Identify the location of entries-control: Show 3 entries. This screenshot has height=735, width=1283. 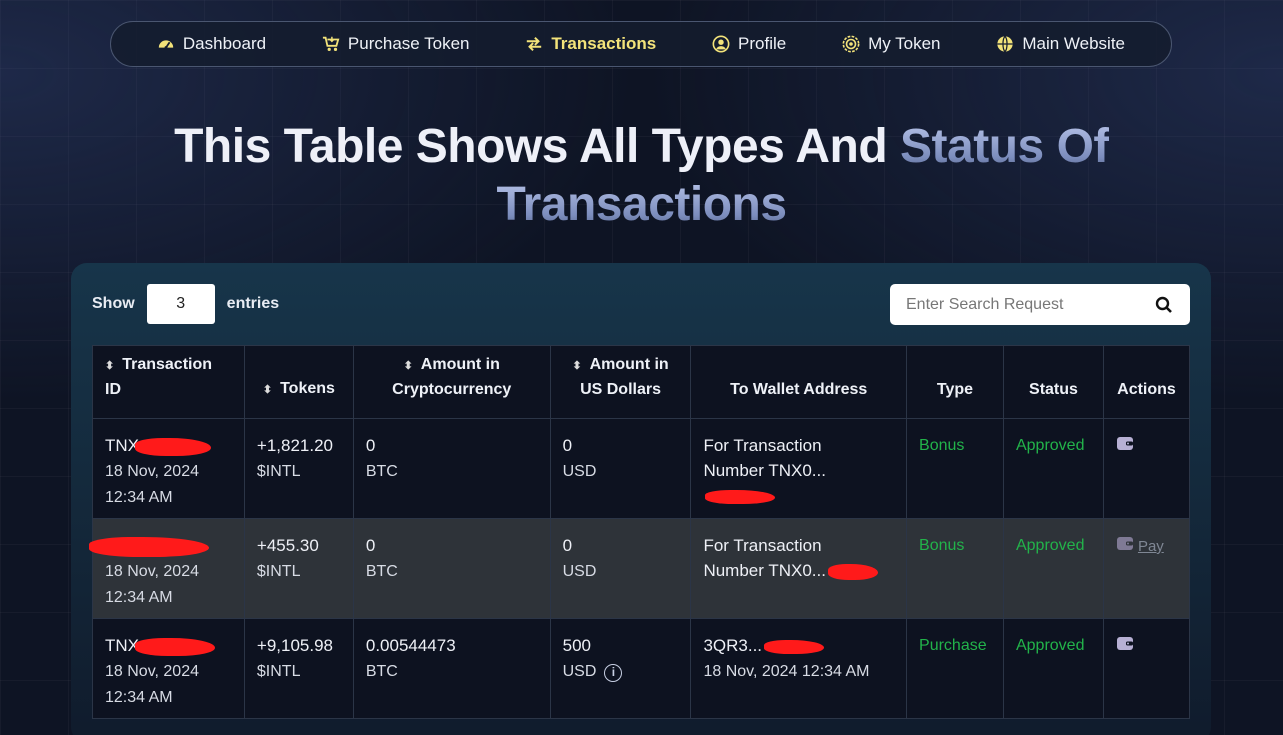
(185, 304).